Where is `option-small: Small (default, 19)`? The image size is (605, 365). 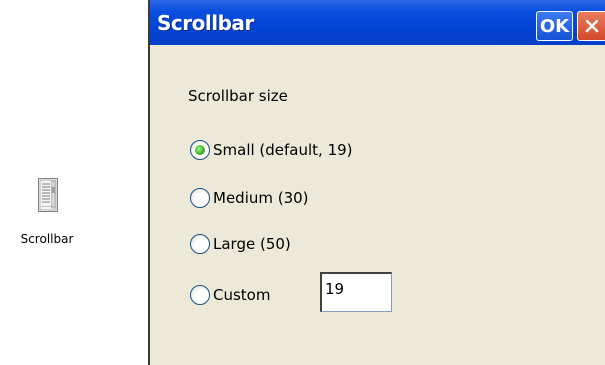
option-small: Small (default, 19) is located at coordinates (271, 150).